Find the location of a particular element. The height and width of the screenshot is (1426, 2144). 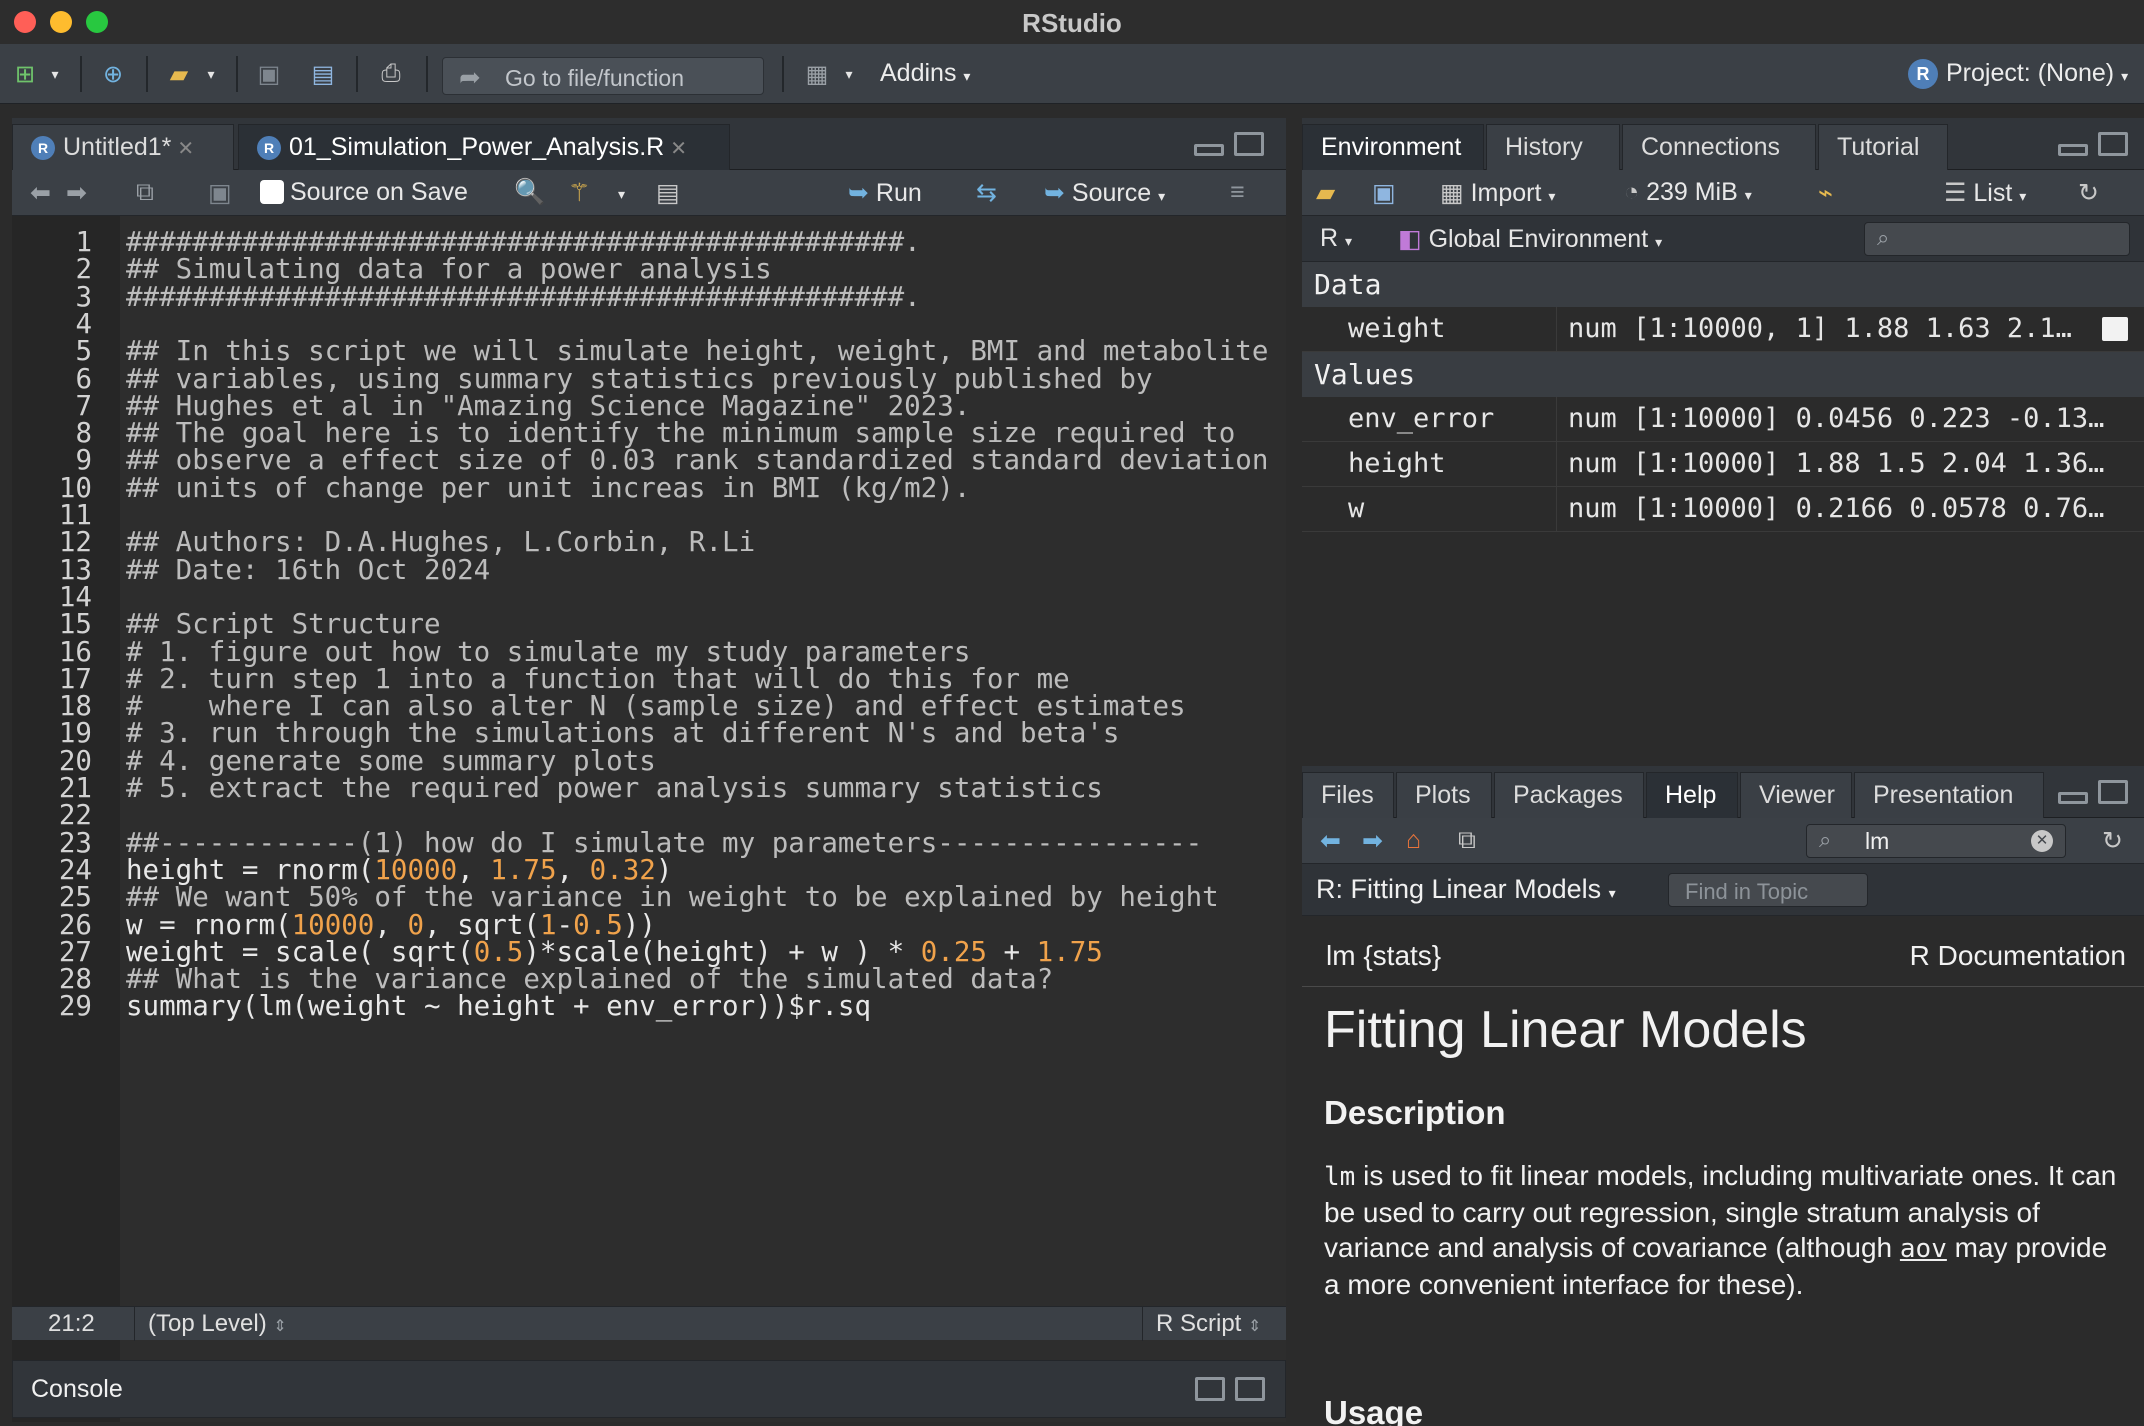

print-icon: ⎙ is located at coordinates (391, 74).